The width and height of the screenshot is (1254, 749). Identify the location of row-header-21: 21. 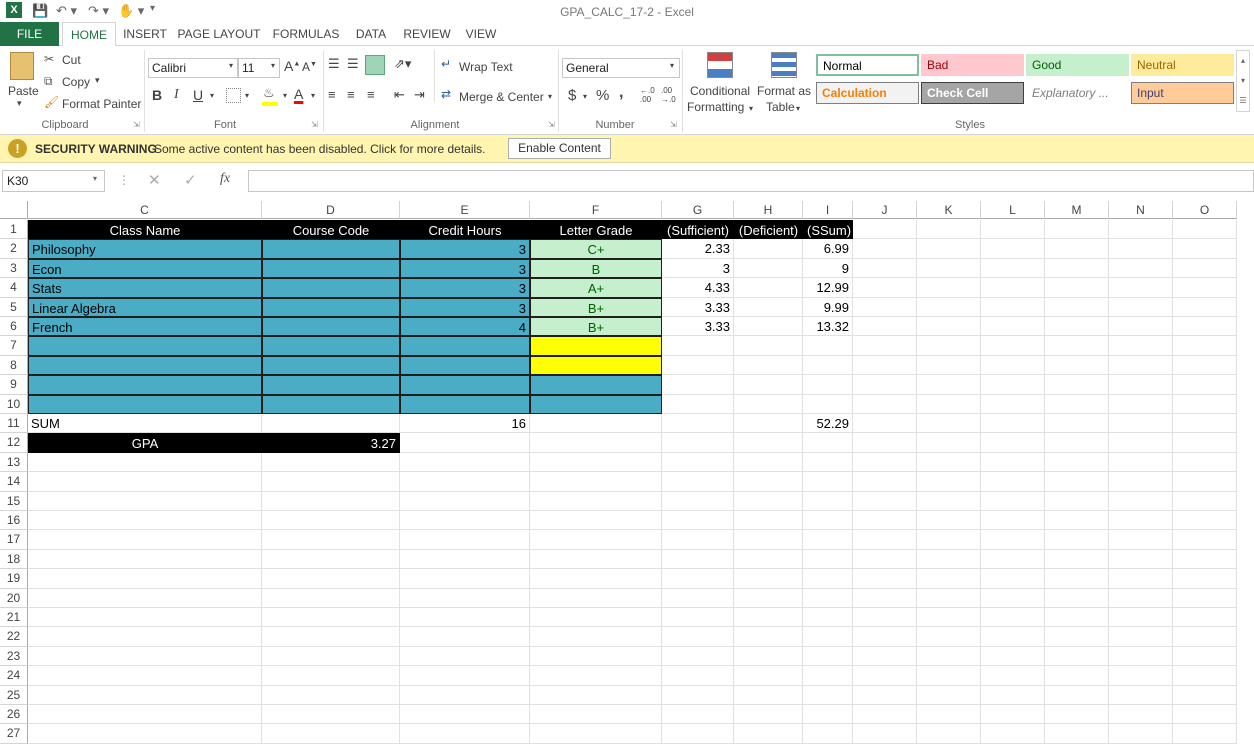
(14, 618).